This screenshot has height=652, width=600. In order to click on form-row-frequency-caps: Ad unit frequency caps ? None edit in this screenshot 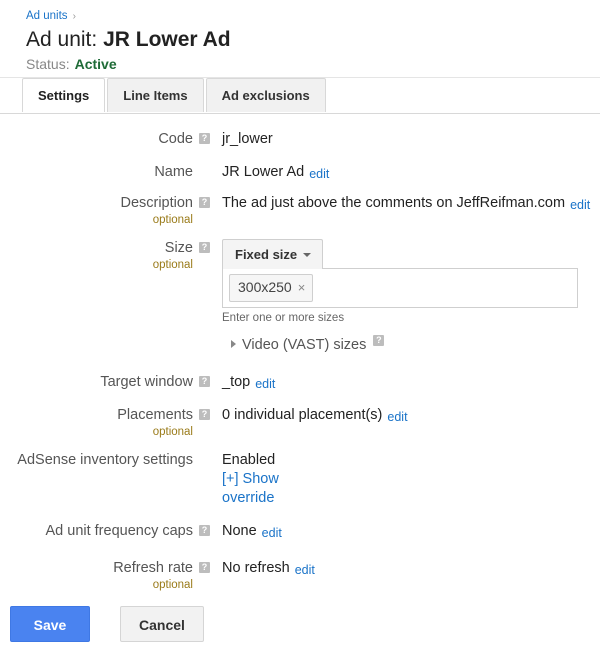, I will do `click(300, 532)`.